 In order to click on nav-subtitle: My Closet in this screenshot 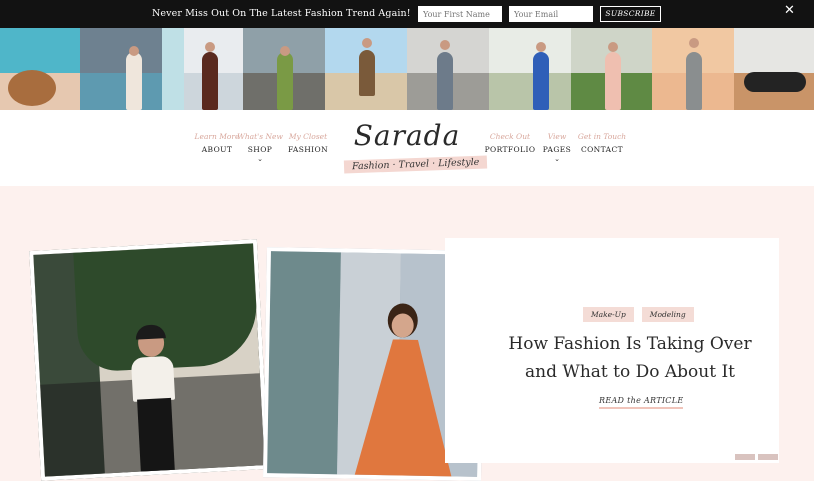, I will do `click(308, 136)`.